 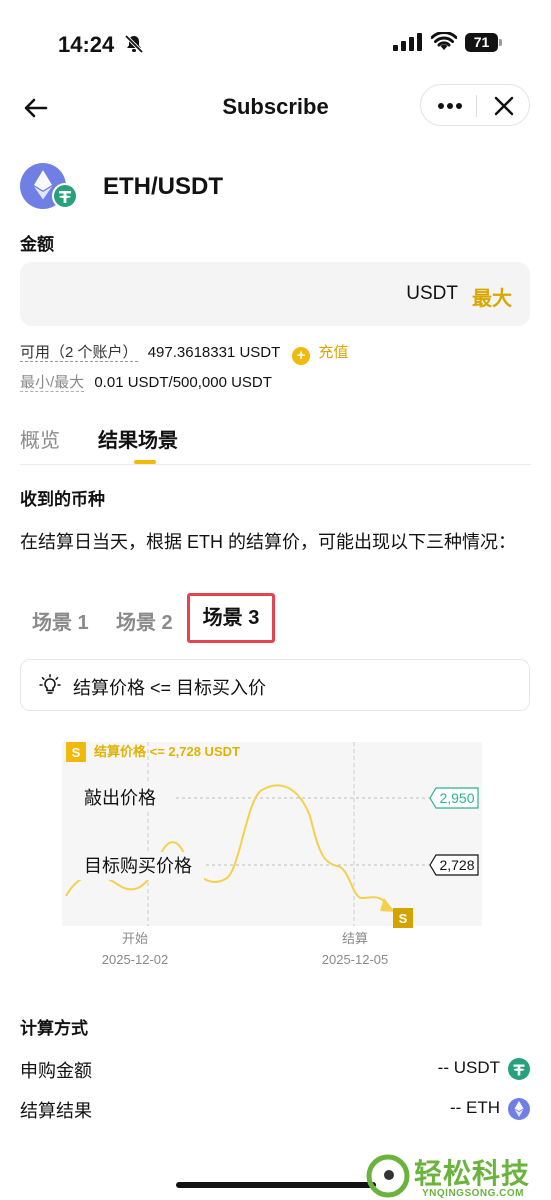 I want to click on available-balance: 可用（2 个账户） 497.3618331 USDT + 充值, so click(x=184, y=353).